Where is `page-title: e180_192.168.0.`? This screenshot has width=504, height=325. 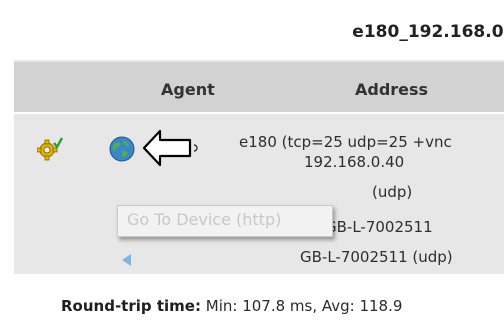
page-title: e180_192.168.0. is located at coordinates (428, 32).